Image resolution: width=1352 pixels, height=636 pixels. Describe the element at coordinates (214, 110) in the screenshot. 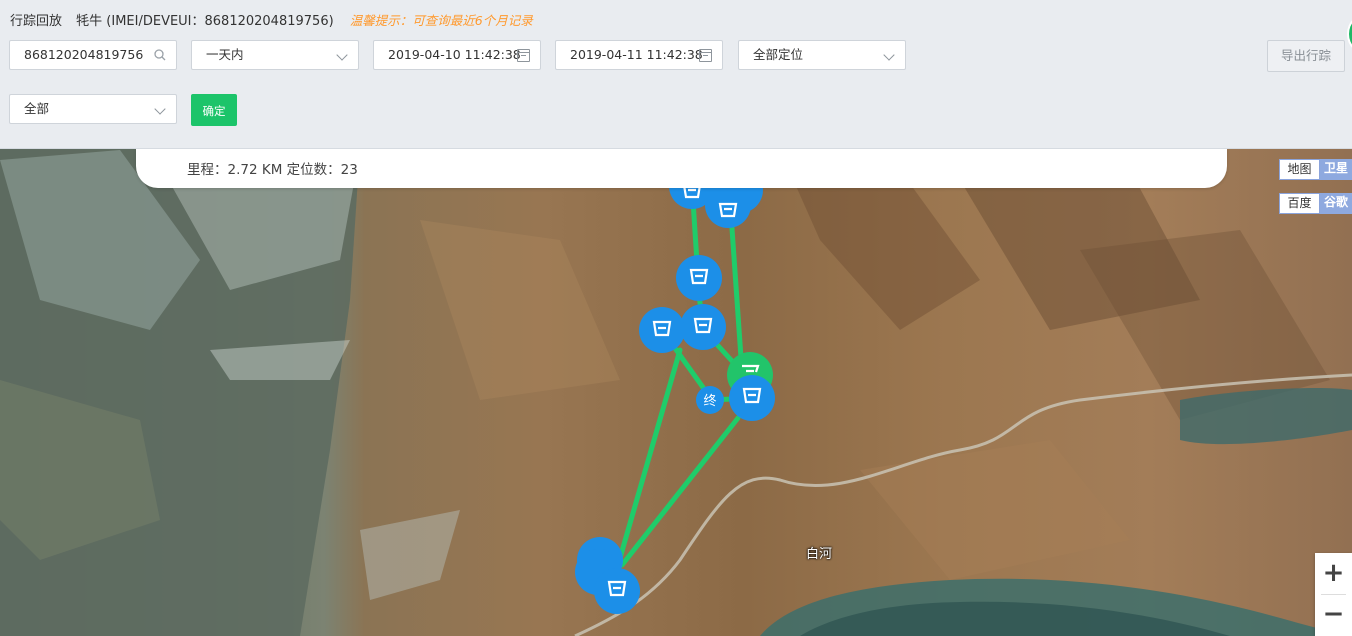

I see `confirm-button: 确定` at that location.